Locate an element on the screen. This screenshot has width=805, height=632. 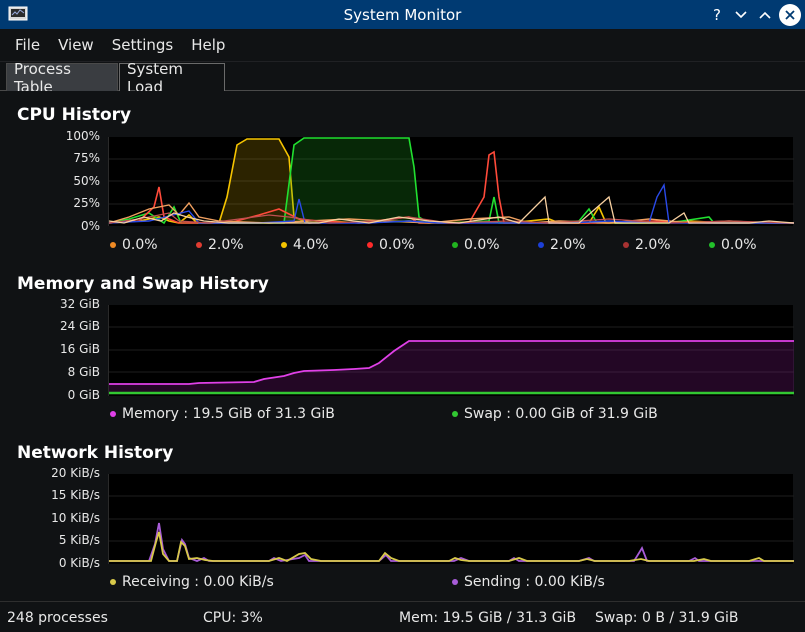
network-history-graph is located at coordinates (451, 528).